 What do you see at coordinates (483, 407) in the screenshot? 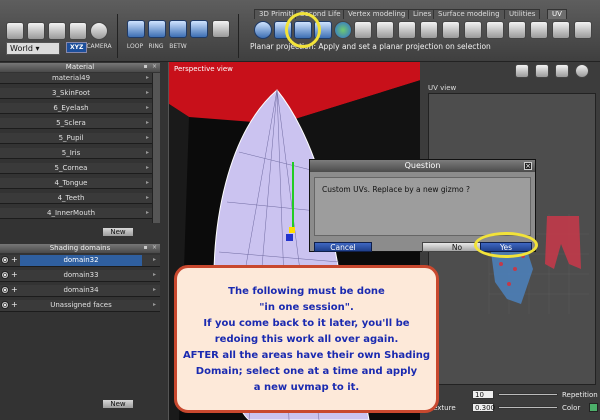
I see `texture-value-input: 0.300` at bounding box center [483, 407].